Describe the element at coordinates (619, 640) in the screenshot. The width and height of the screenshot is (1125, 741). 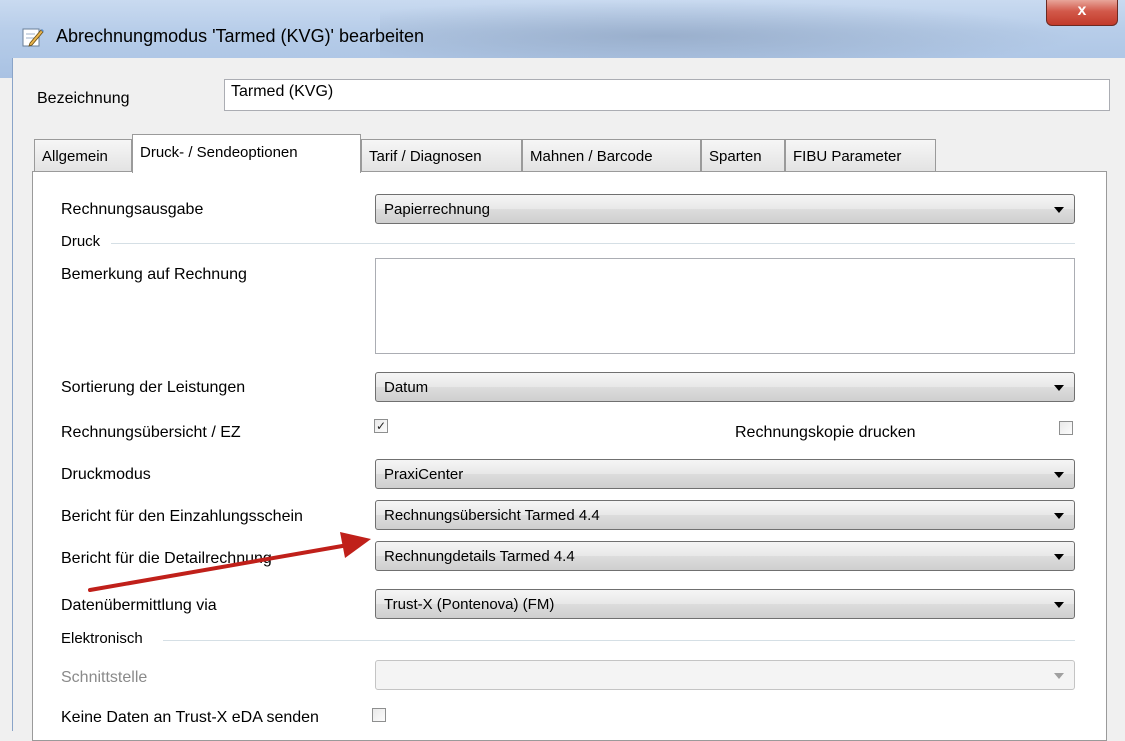
I see `elektronisch-group-divider` at that location.